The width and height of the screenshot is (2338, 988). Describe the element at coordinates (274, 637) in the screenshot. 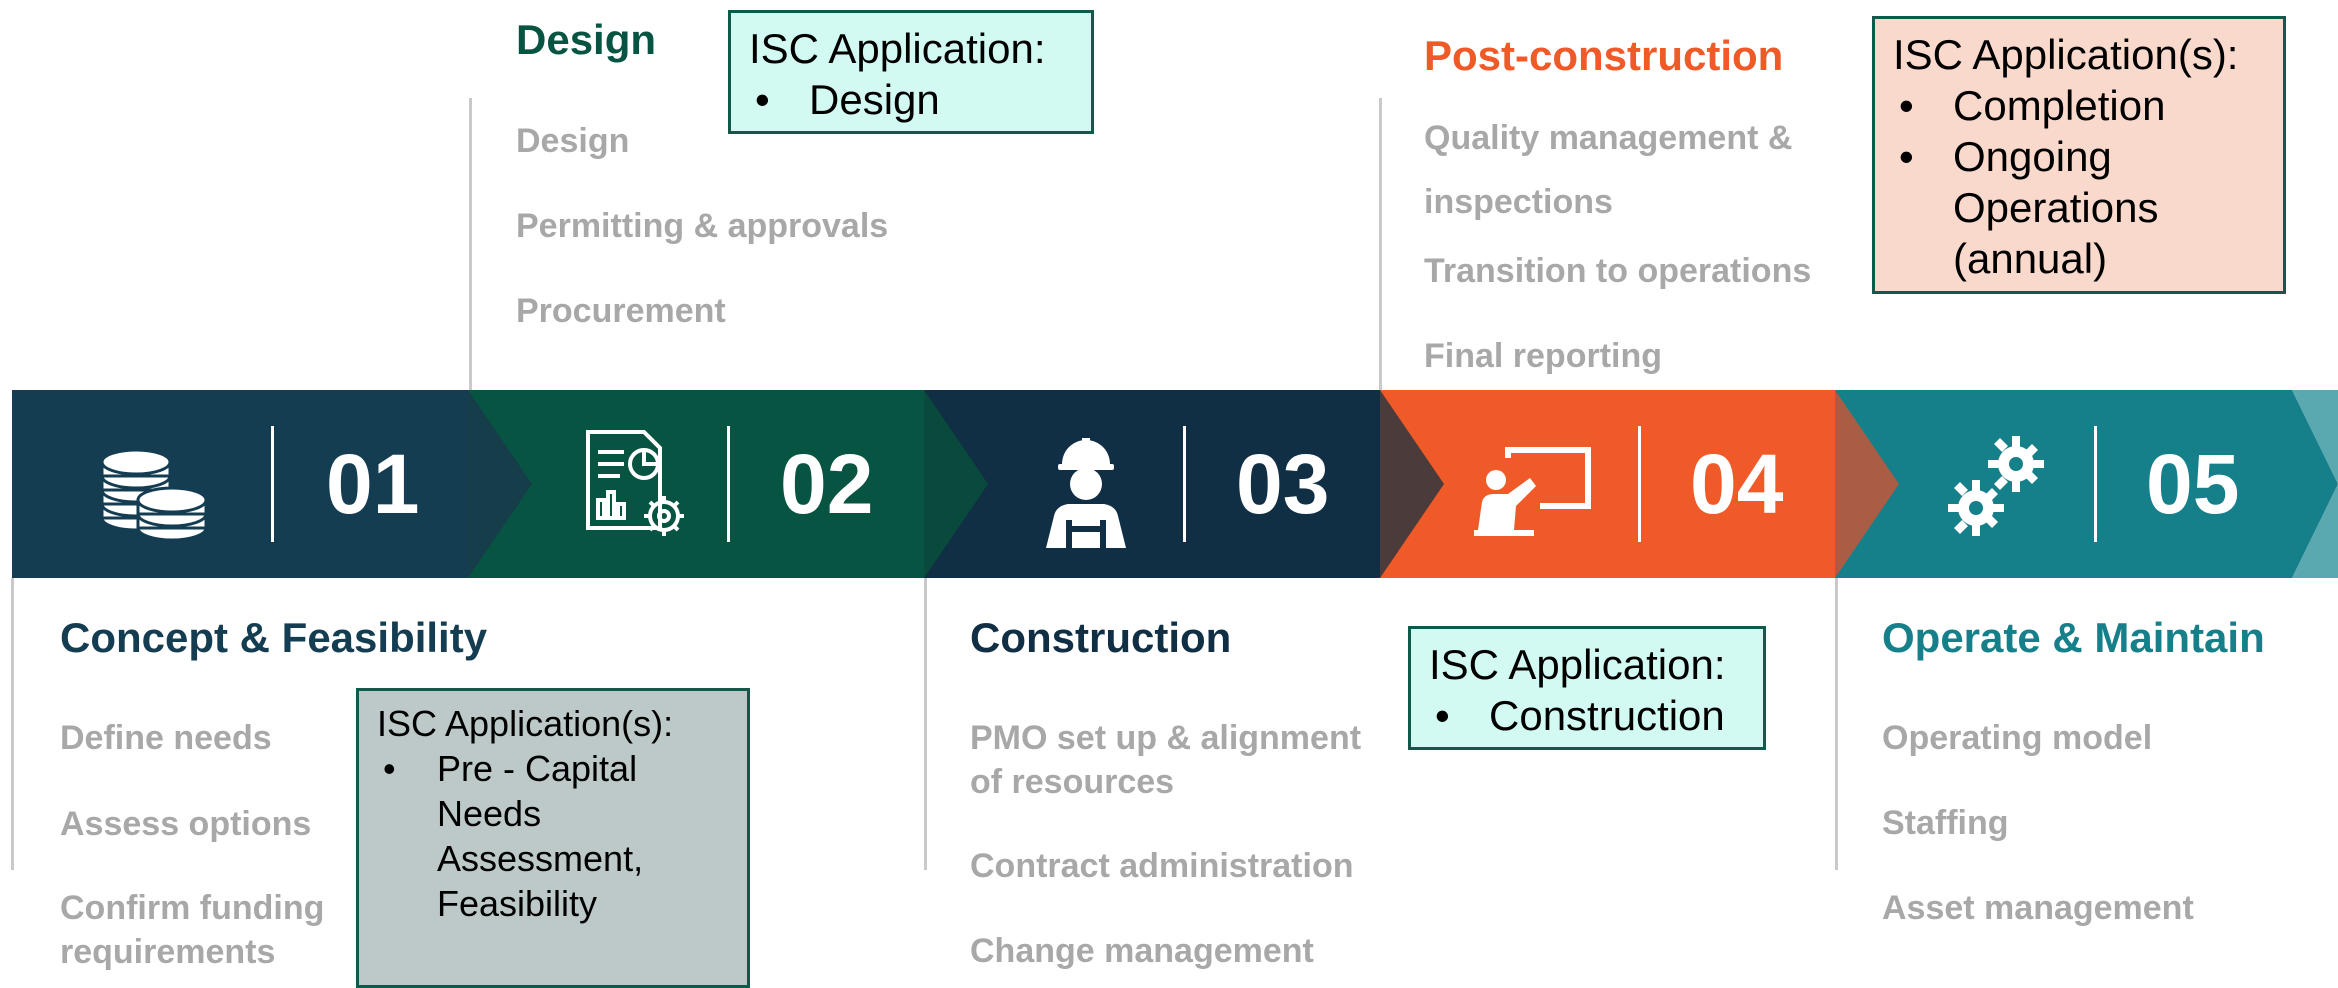

I see `phase-title-concept: Concept & Feasibility` at that location.